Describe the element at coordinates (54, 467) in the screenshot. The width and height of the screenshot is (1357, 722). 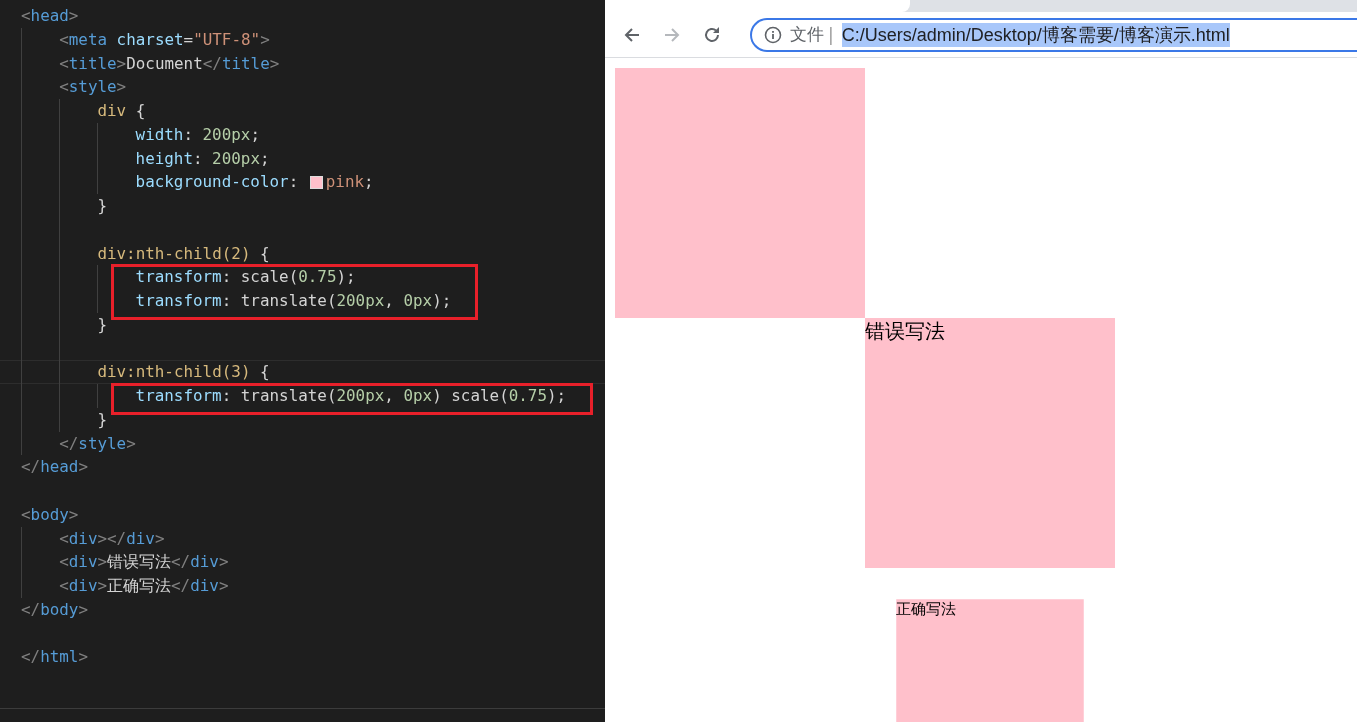
I see `code-text: </head>` at that location.